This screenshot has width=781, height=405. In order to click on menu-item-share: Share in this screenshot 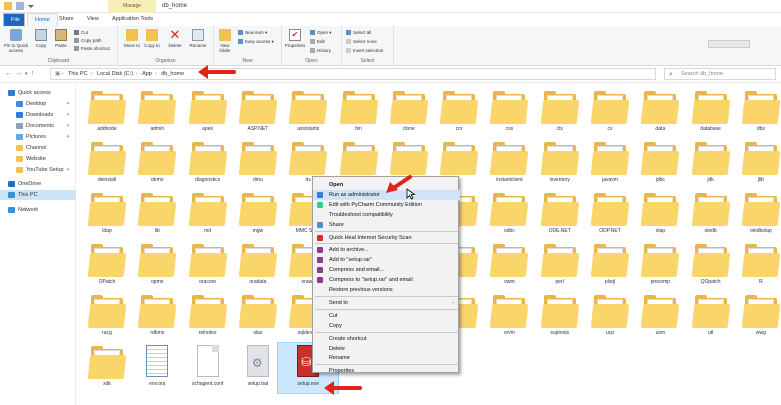, I will do `click(386, 225)`.